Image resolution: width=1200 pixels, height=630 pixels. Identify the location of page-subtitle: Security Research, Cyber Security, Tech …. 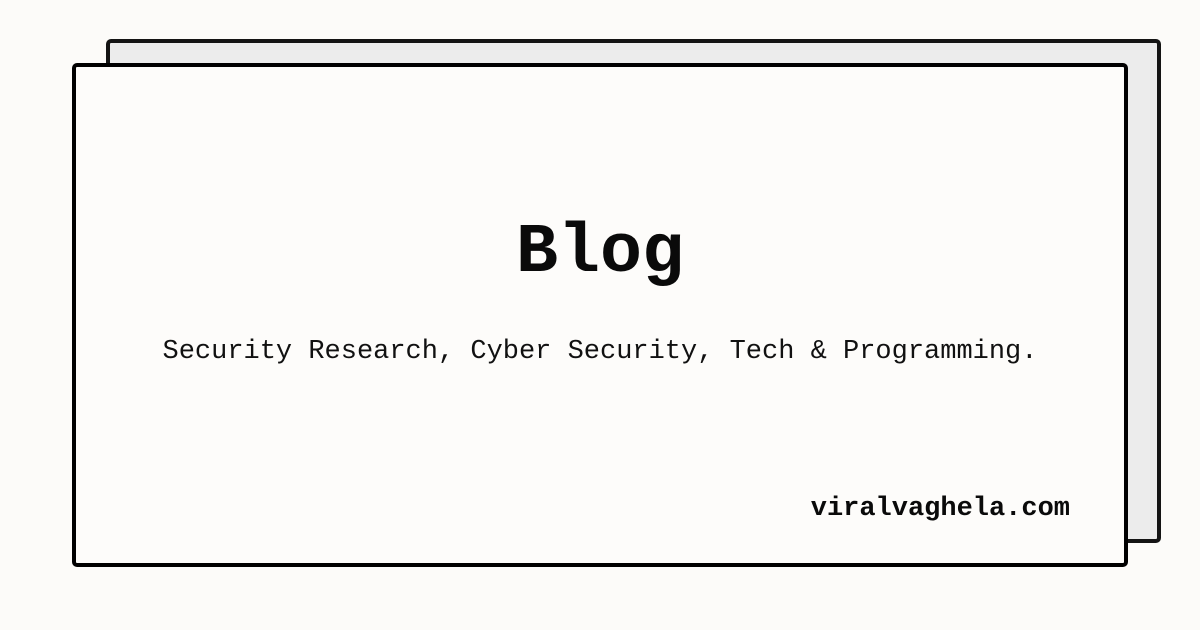
(600, 352).